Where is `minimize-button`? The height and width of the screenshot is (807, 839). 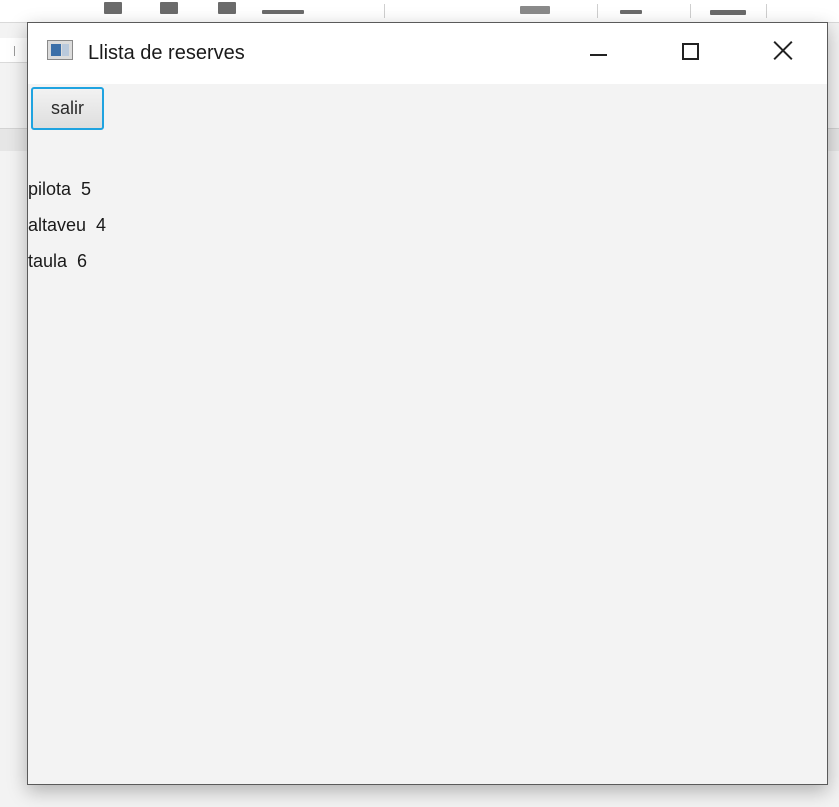
minimize-button is located at coordinates (598, 53).